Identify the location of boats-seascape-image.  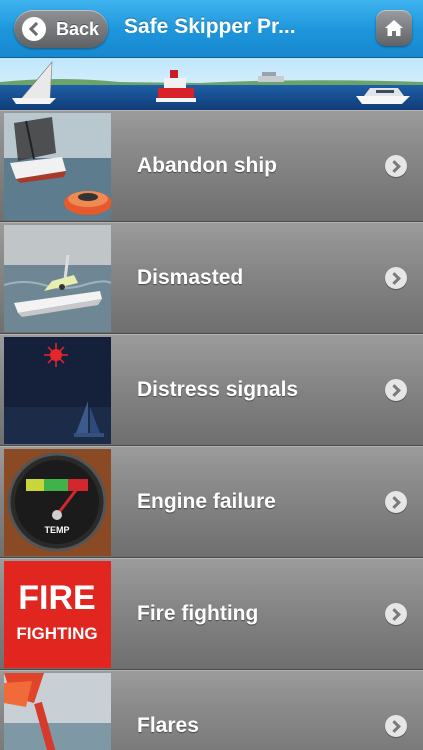
(211, 84).